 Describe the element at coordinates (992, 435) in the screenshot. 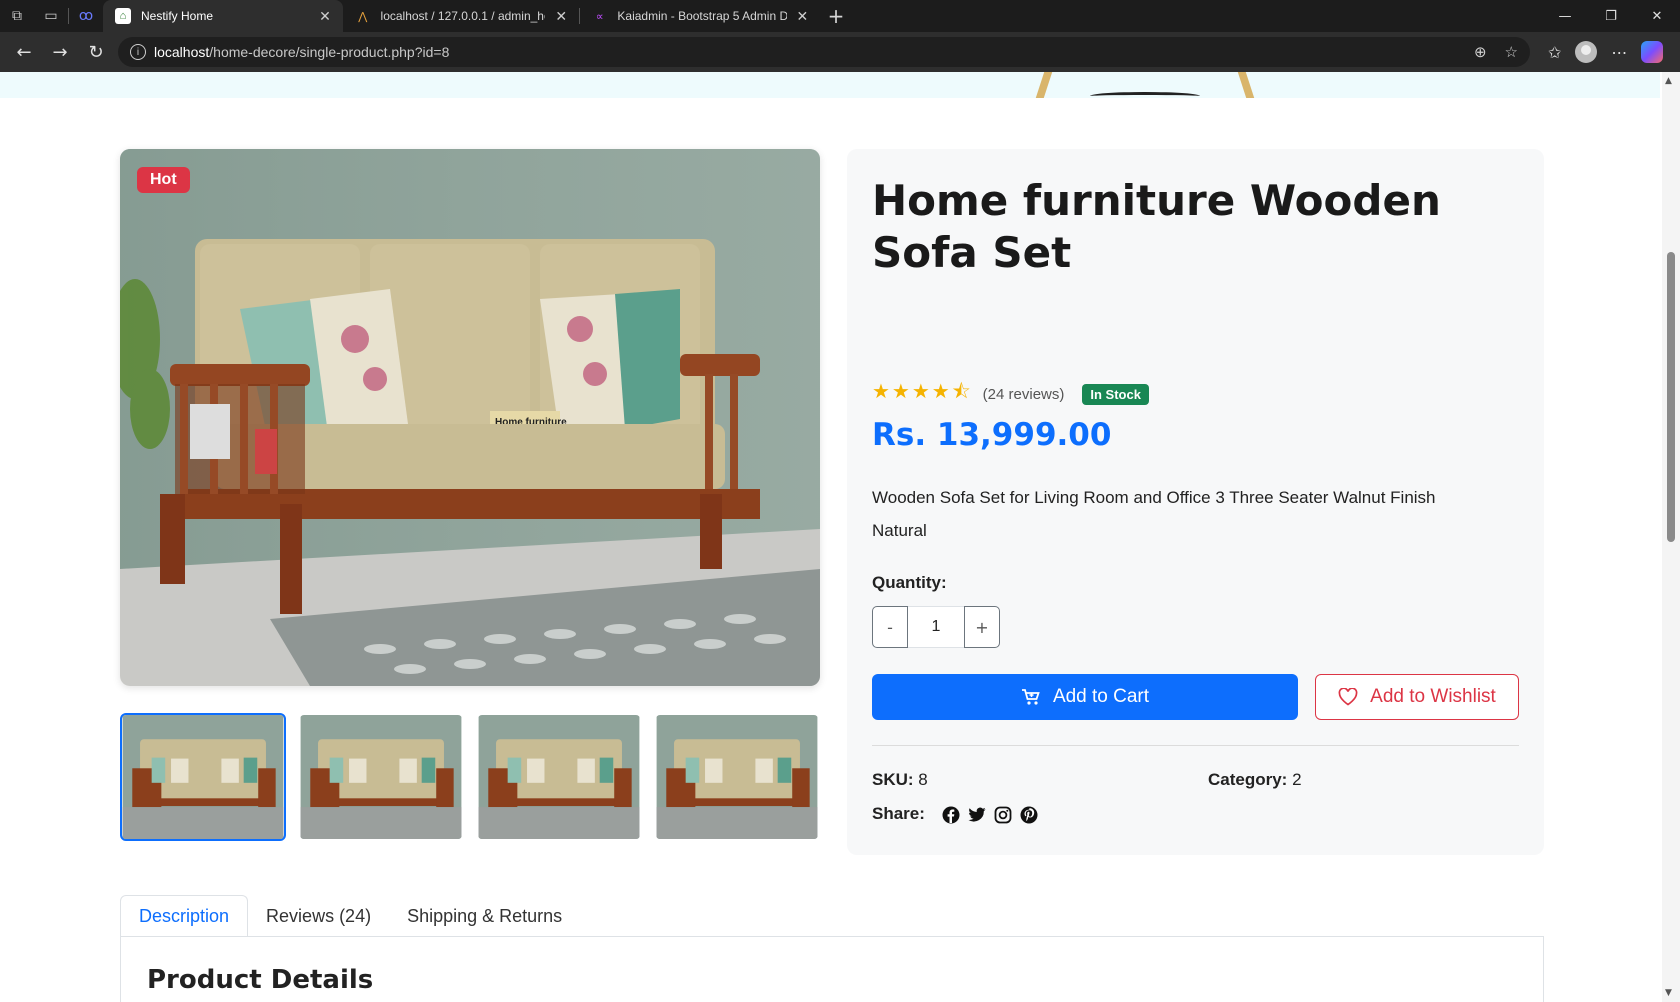

I see `product-price: Rs. 13,999.00` at that location.